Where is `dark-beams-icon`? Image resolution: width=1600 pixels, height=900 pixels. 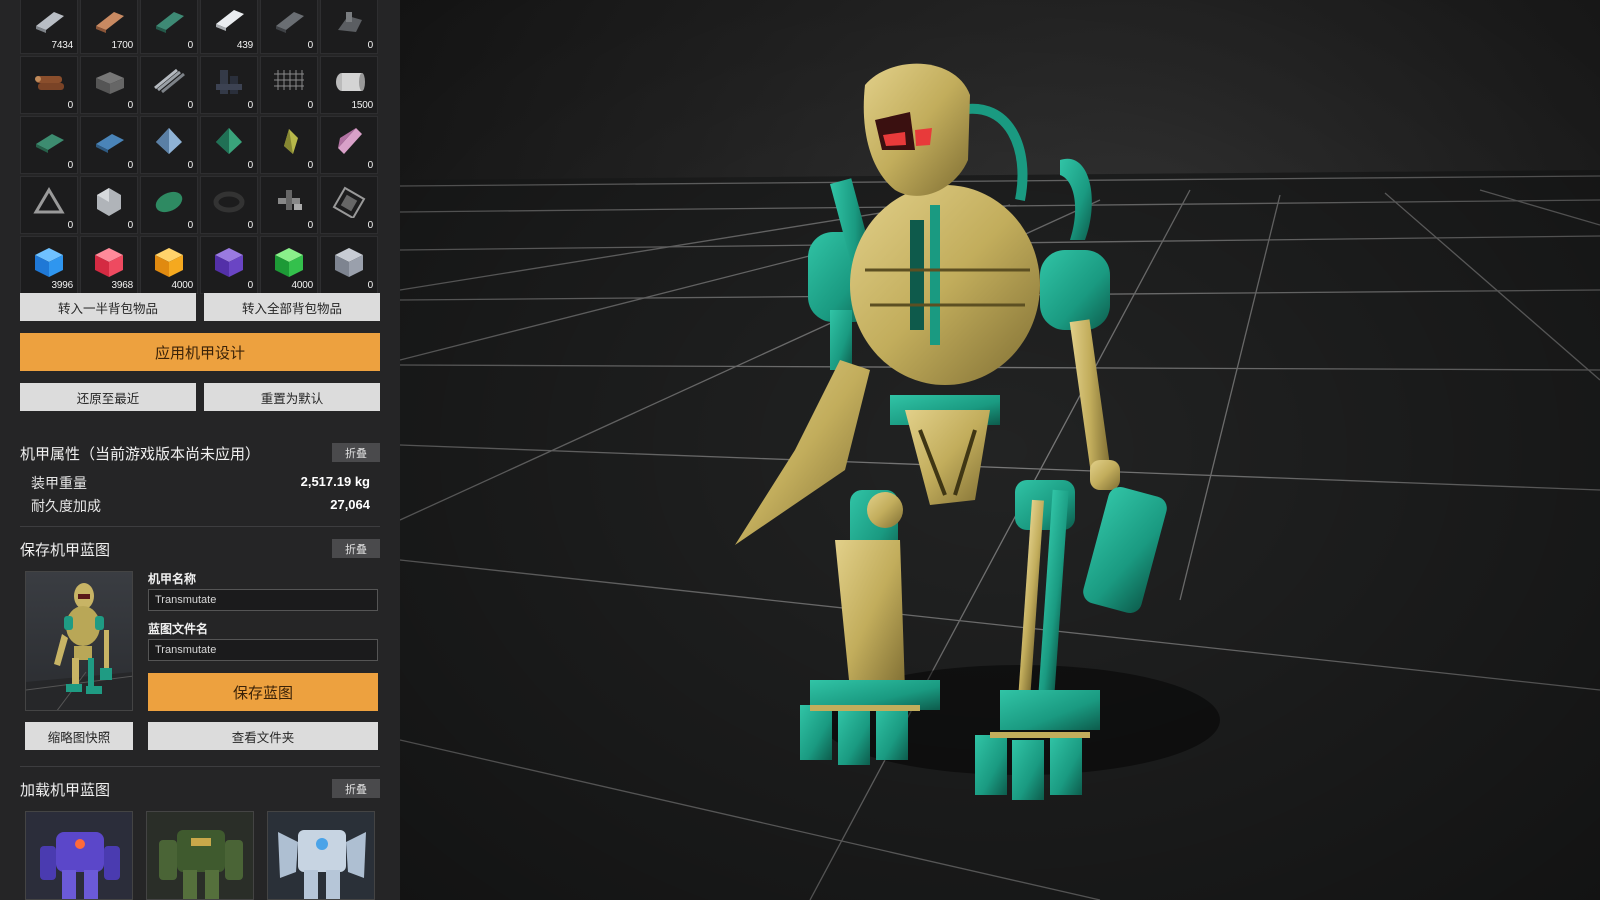
dark-beams-icon is located at coordinates (229, 82).